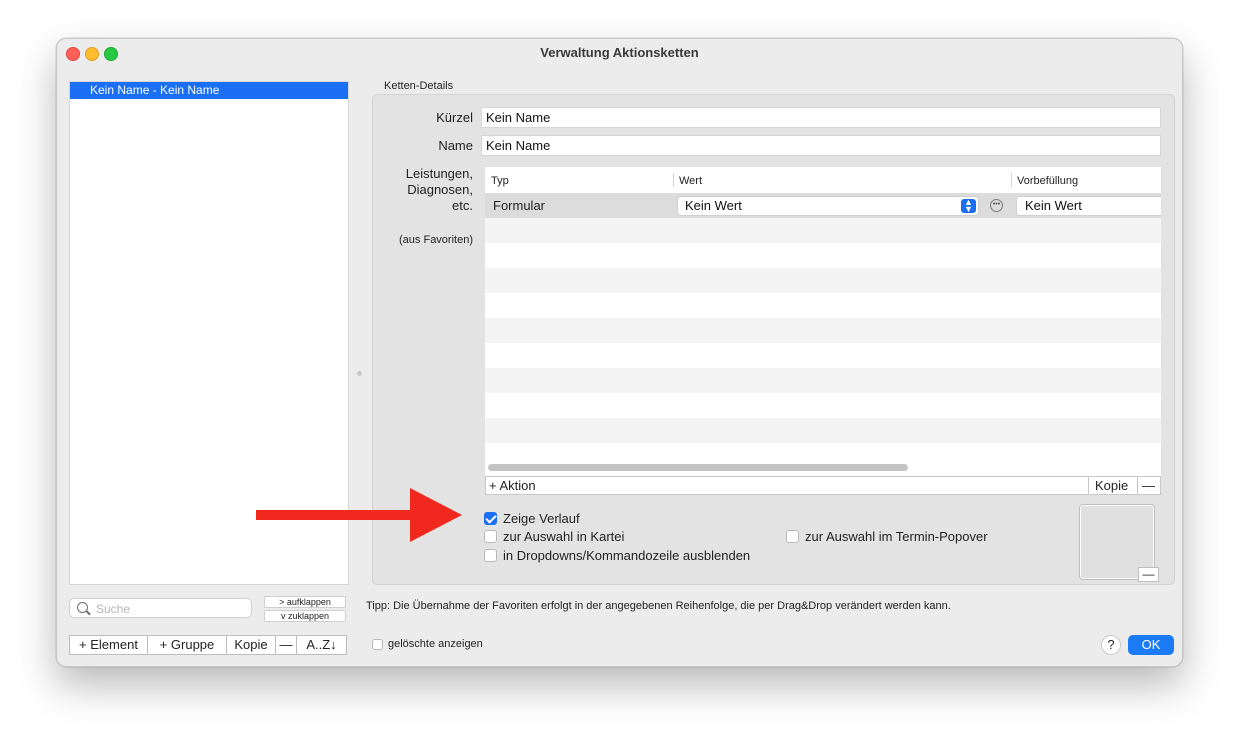 The image size is (1237, 740). What do you see at coordinates (1148, 574) in the screenshot?
I see `remove-image-button: —` at bounding box center [1148, 574].